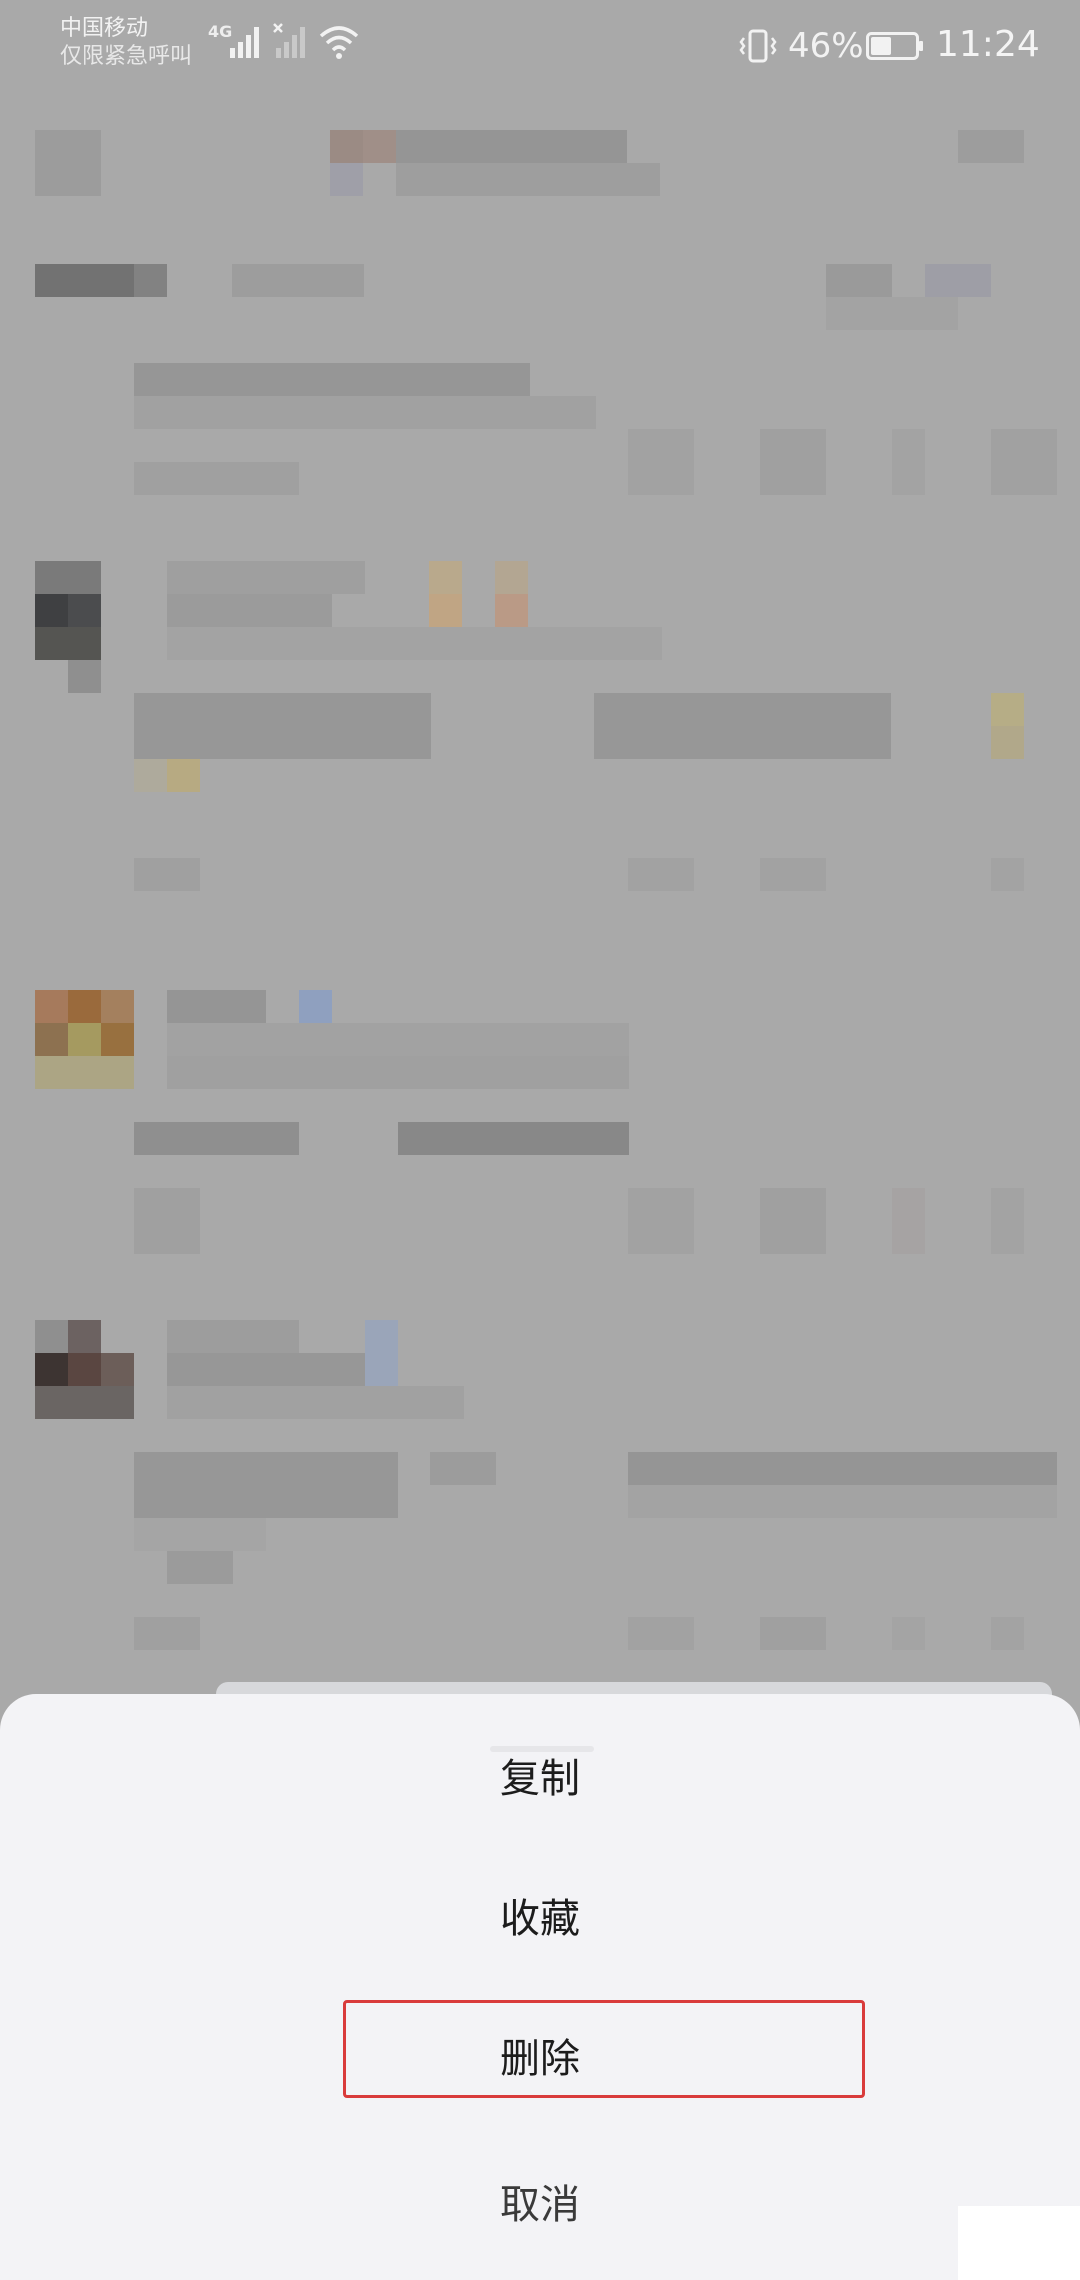  What do you see at coordinates (758, 46) in the screenshot?
I see `vibrate-icon` at bounding box center [758, 46].